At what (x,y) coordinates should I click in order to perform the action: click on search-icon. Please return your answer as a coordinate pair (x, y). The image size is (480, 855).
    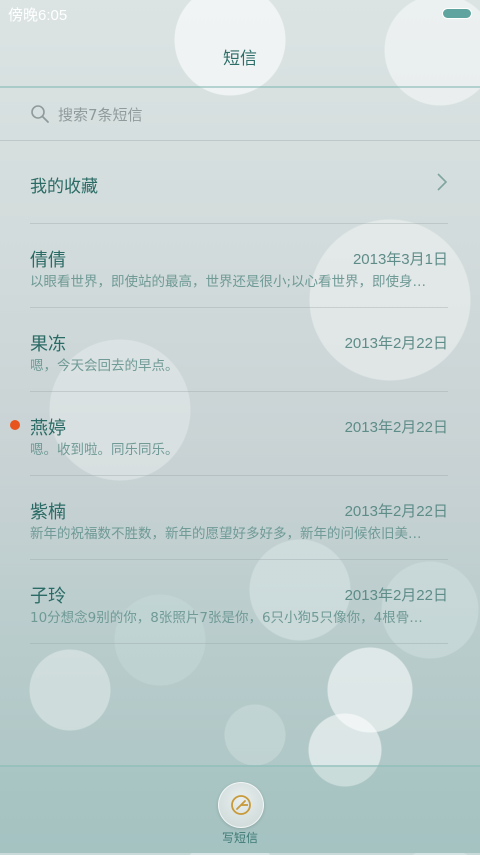
    Looking at the image, I should click on (40, 114).